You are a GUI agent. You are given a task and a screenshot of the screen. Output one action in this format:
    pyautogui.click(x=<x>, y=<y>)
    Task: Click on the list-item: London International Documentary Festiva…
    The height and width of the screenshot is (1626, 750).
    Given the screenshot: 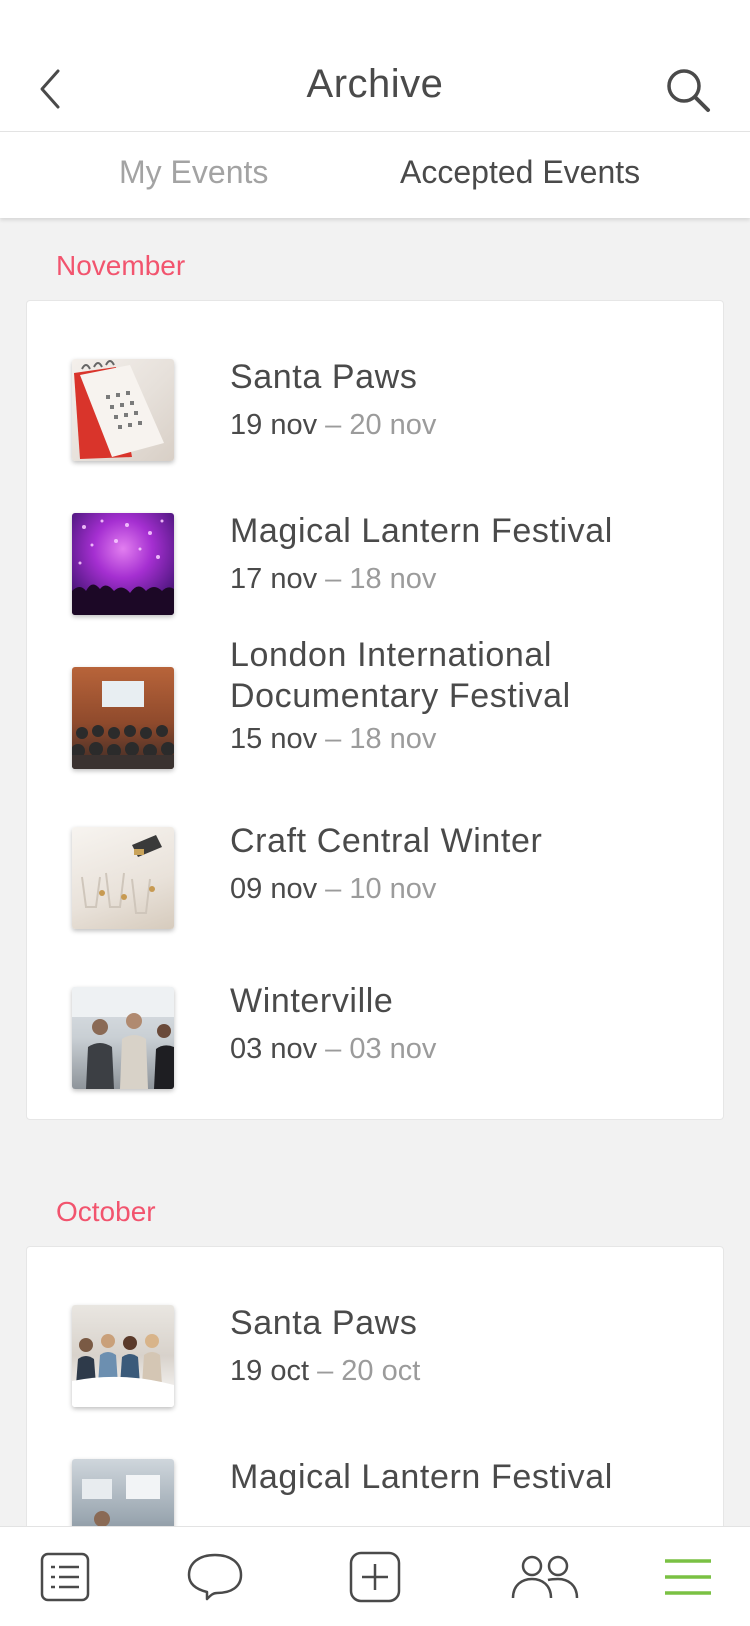 What is the action you would take?
    pyautogui.click(x=376, y=708)
    